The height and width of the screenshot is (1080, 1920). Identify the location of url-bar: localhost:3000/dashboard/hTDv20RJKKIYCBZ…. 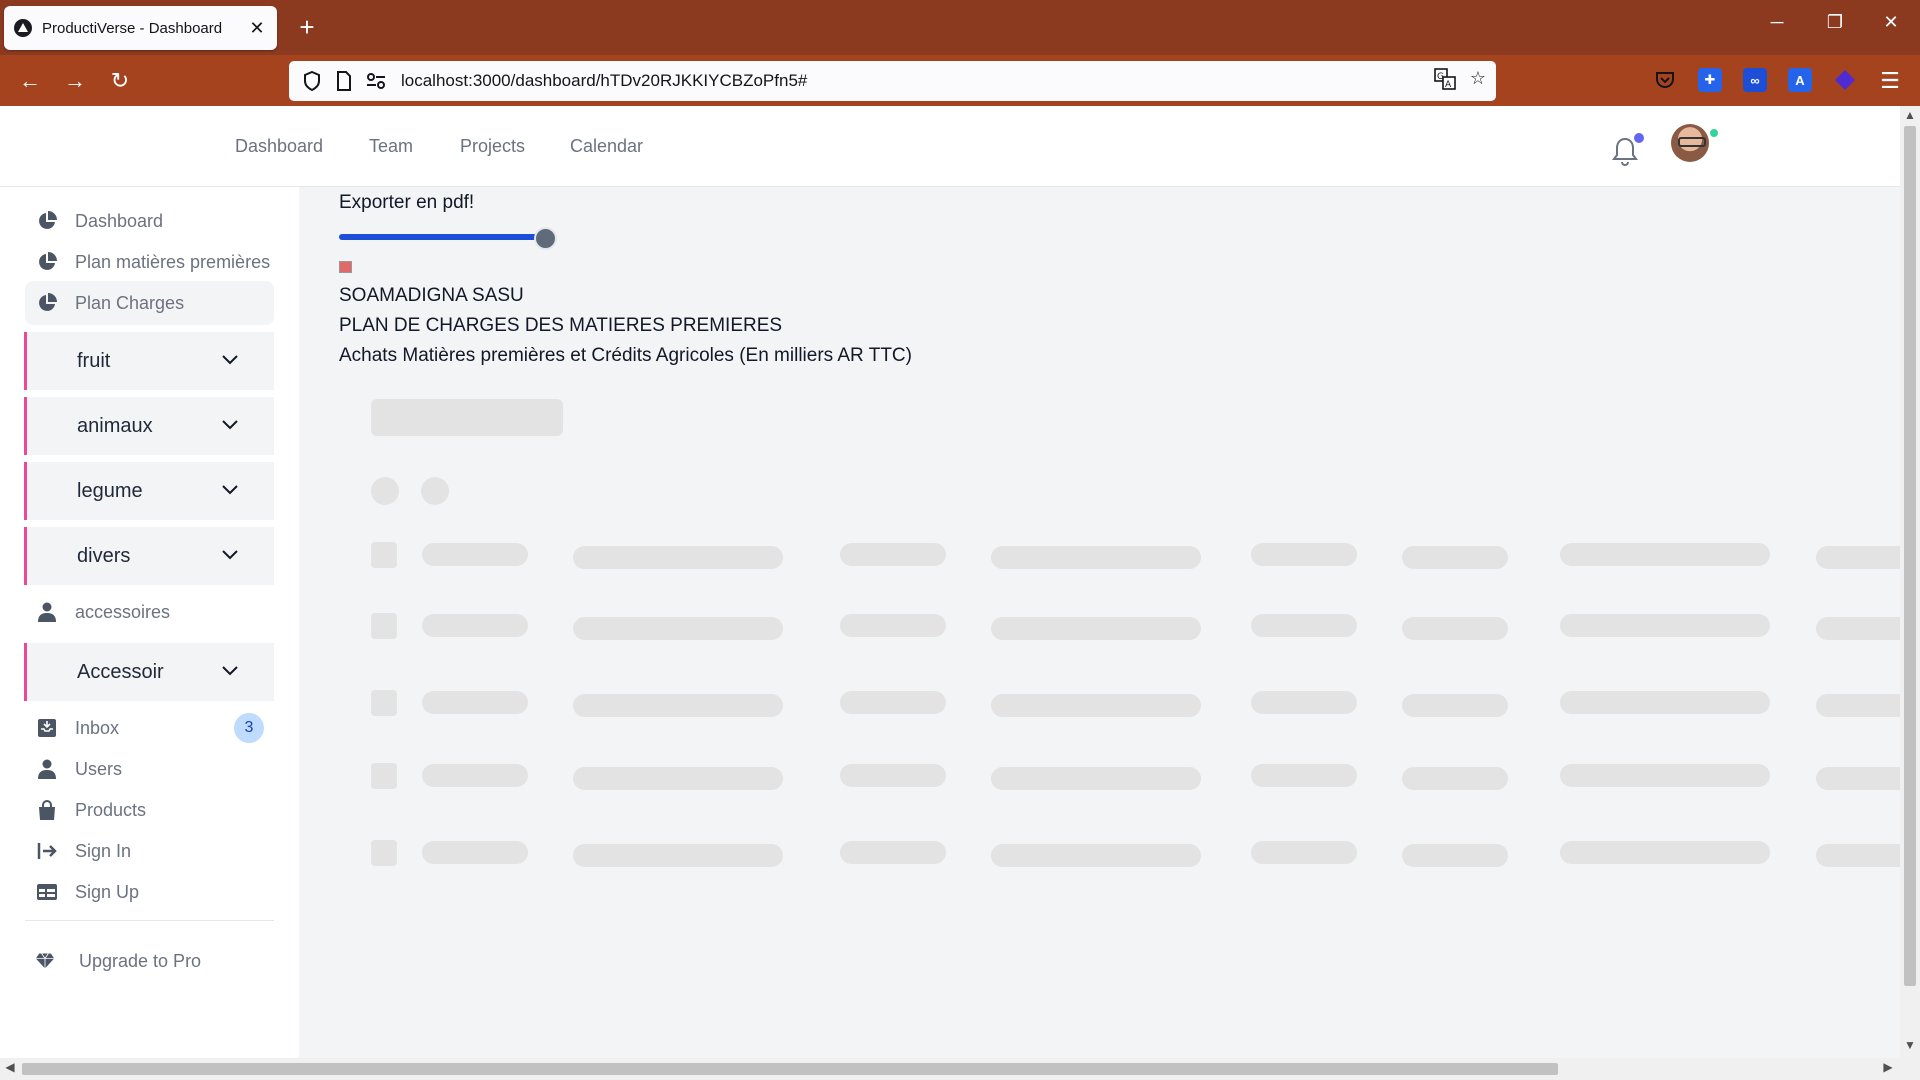
(892, 81).